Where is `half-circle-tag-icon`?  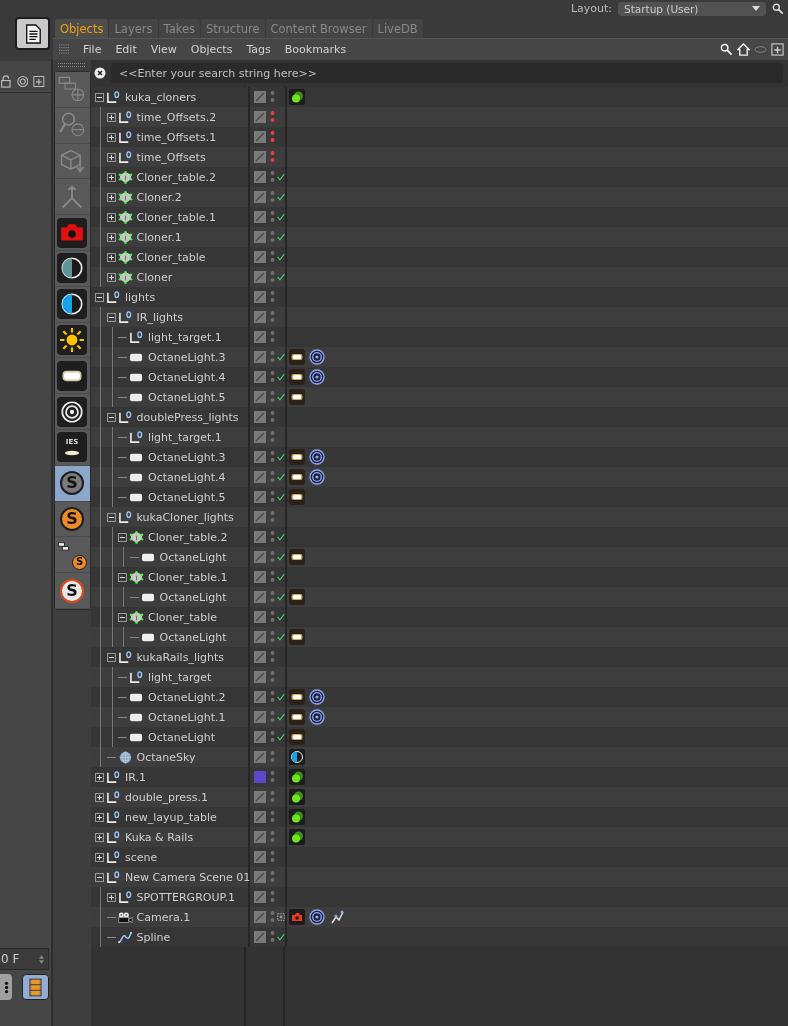 half-circle-tag-icon is located at coordinates (297, 757).